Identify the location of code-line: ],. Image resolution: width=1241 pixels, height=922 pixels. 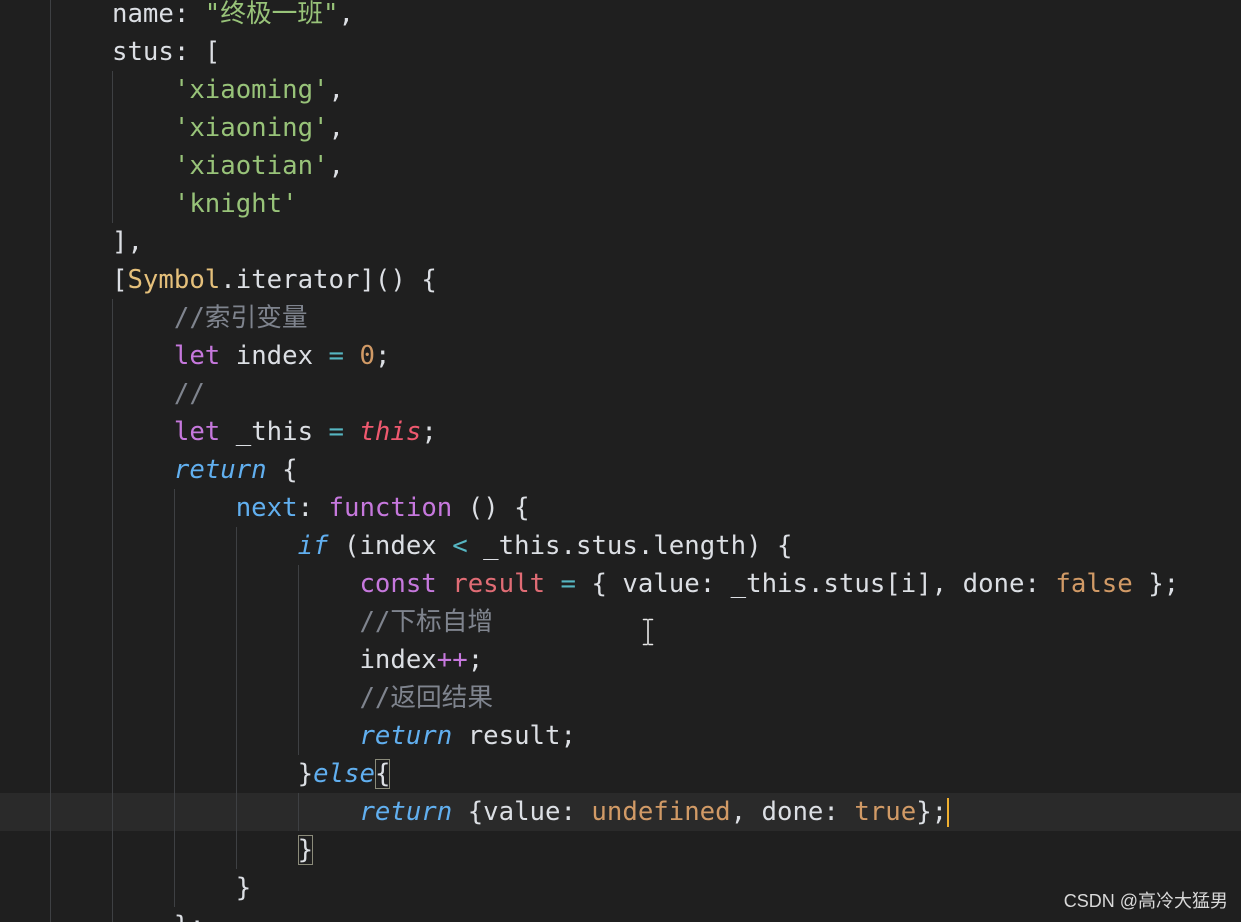
(620, 242).